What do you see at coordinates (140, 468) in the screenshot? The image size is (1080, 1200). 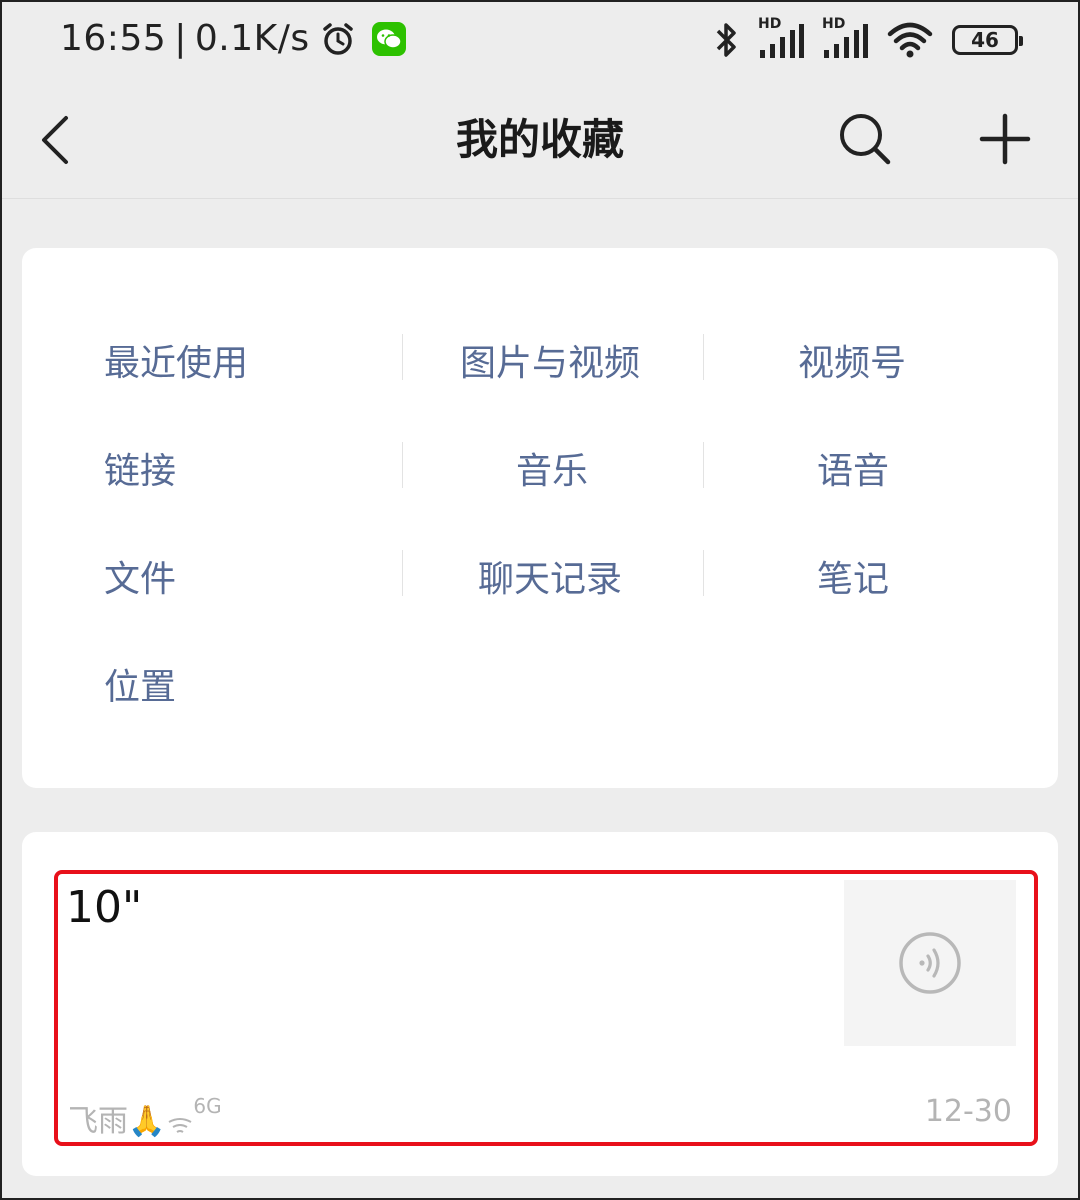 I see `category-links: 链接` at bounding box center [140, 468].